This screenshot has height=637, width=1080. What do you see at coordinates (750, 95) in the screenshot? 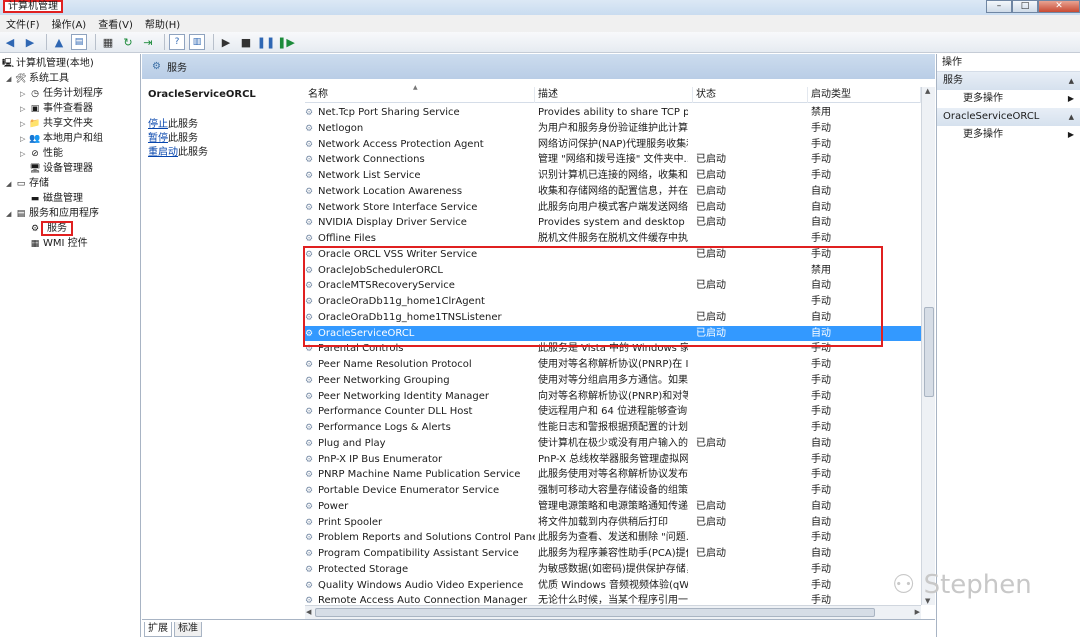
I see `column-status: 状态` at bounding box center [750, 95].